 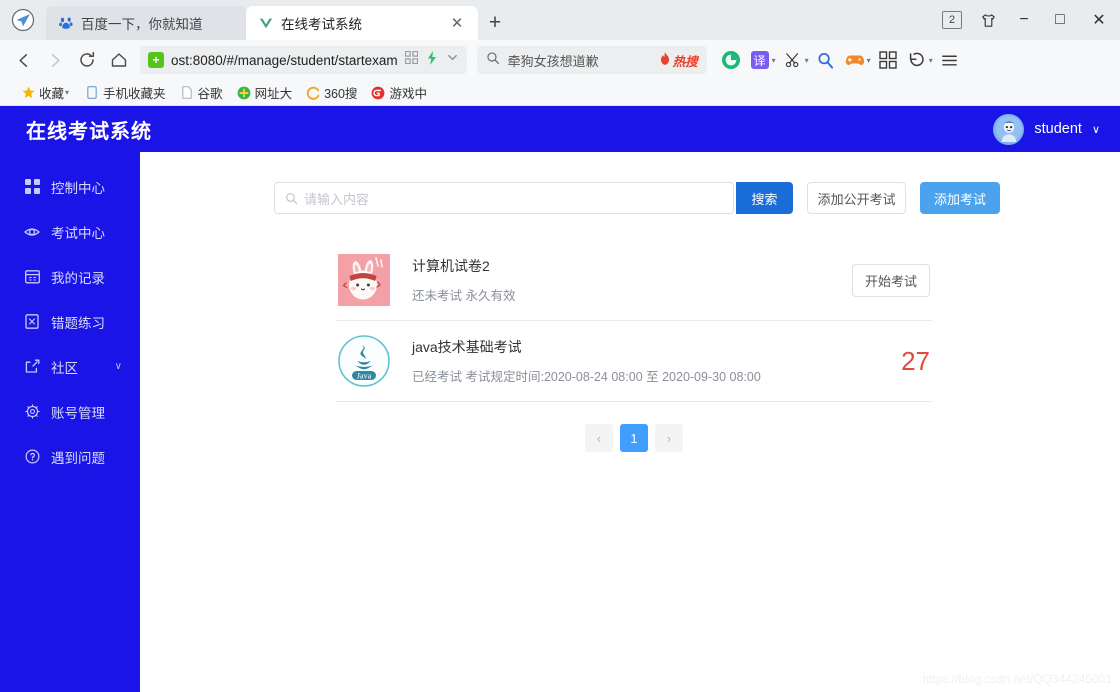 I want to click on add-public-exam-button: 添加公开考试, so click(x=857, y=198).